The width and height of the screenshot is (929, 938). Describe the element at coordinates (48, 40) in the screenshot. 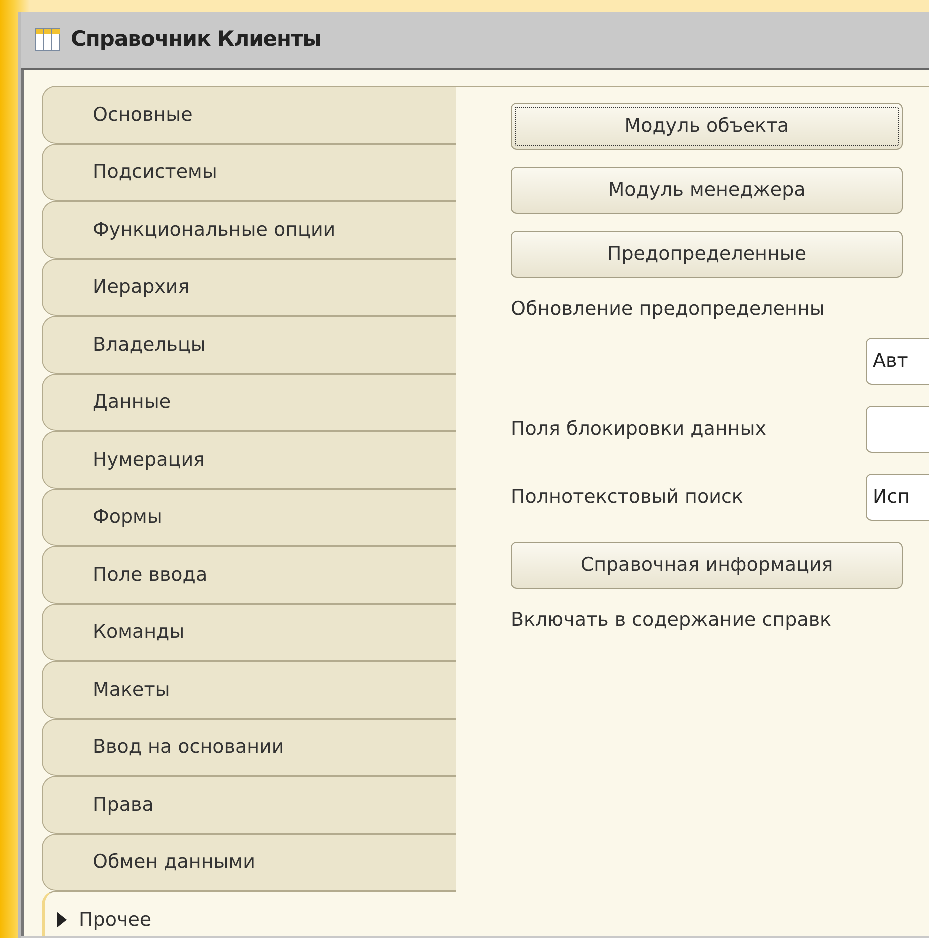

I see `table-icon` at that location.